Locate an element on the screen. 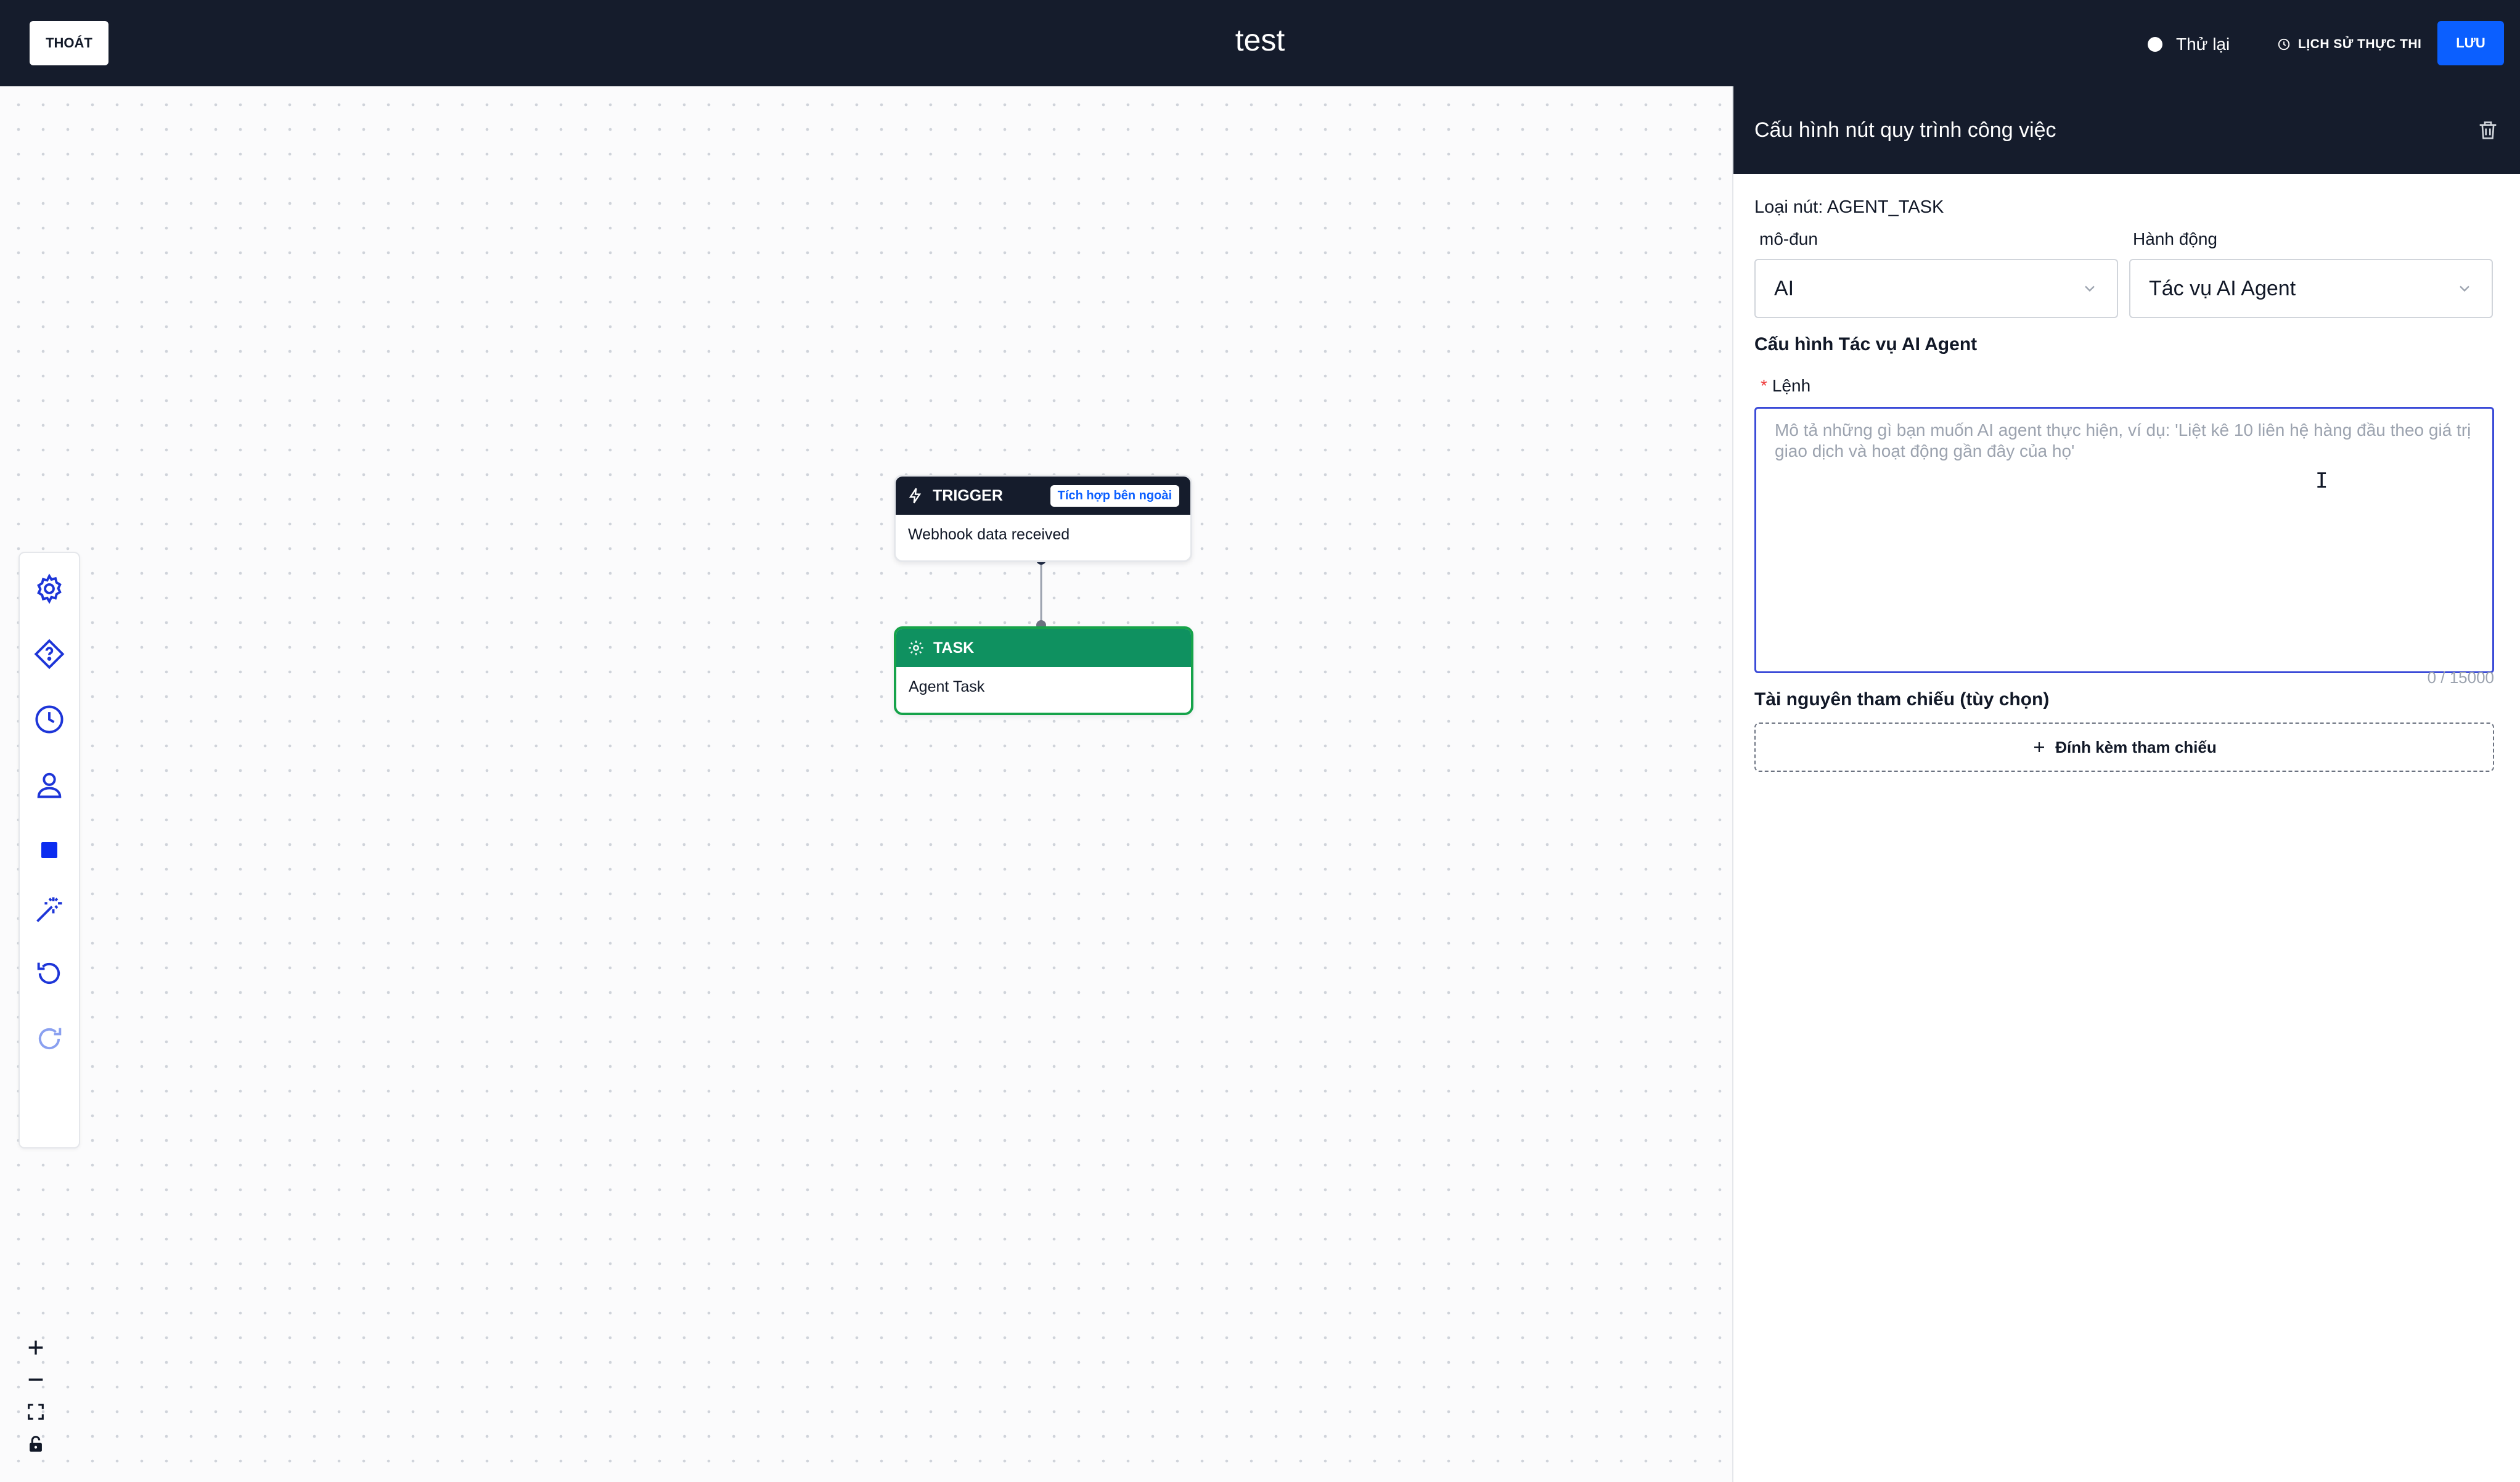 This screenshot has width=2520, height=1482. required-marker: * is located at coordinates (1764, 385).